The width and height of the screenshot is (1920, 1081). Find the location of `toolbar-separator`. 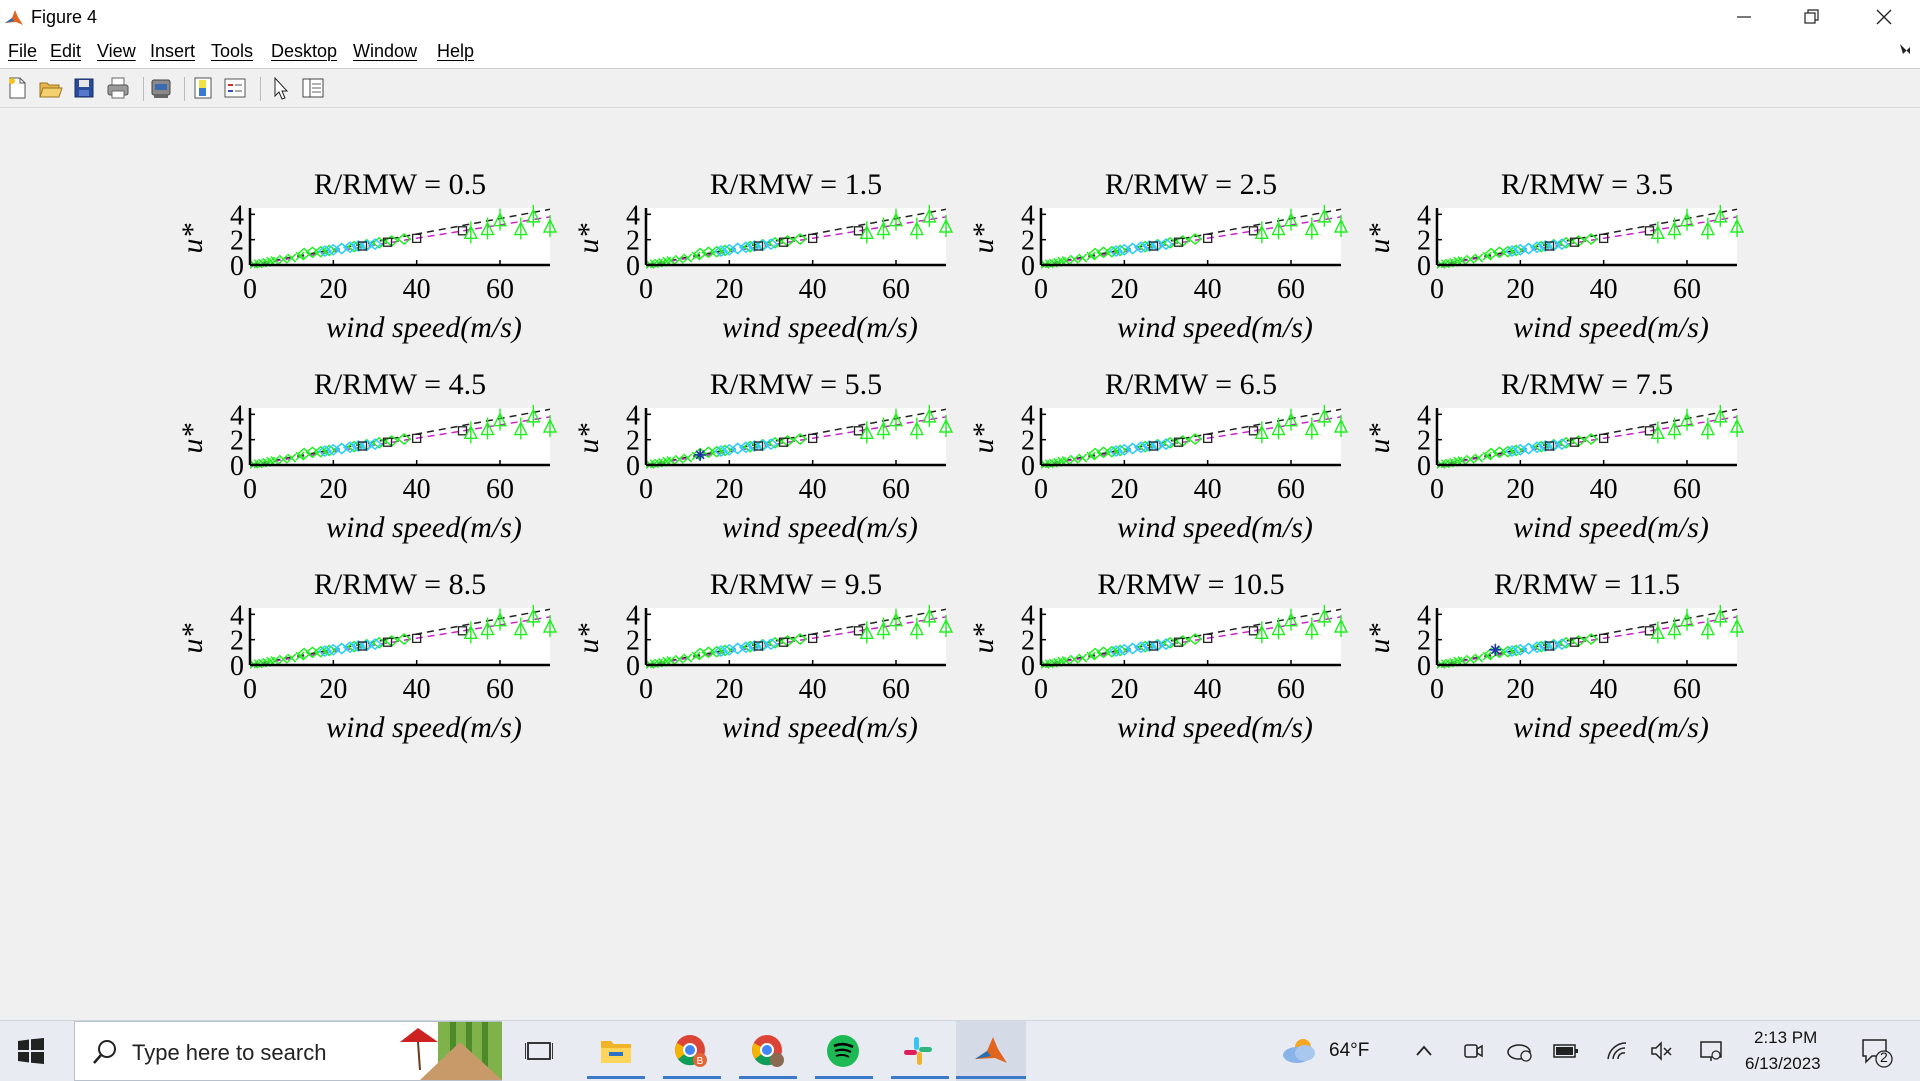

toolbar-separator is located at coordinates (143, 89).